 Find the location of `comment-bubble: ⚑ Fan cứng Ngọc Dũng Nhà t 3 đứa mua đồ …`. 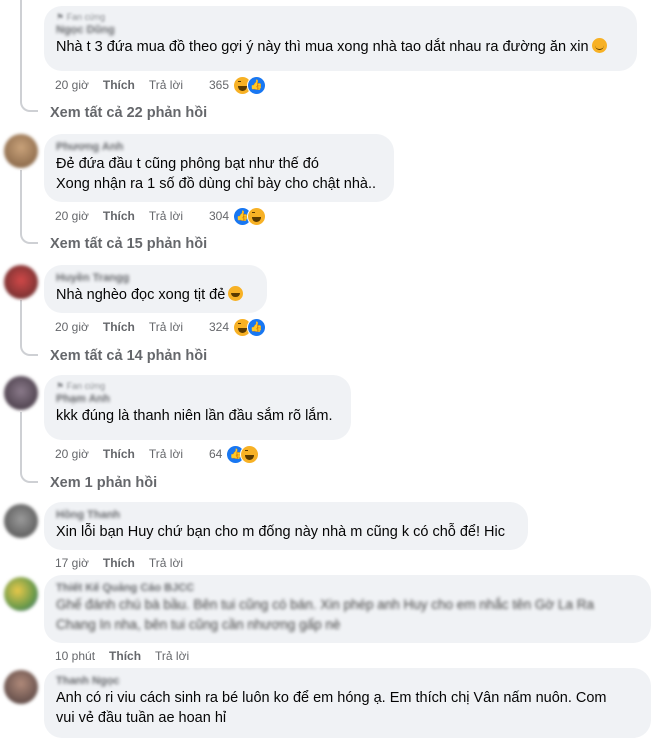

comment-bubble: ⚑ Fan cứng Ngọc Dũng Nhà t 3 đứa mua đồ … is located at coordinates (340, 38).